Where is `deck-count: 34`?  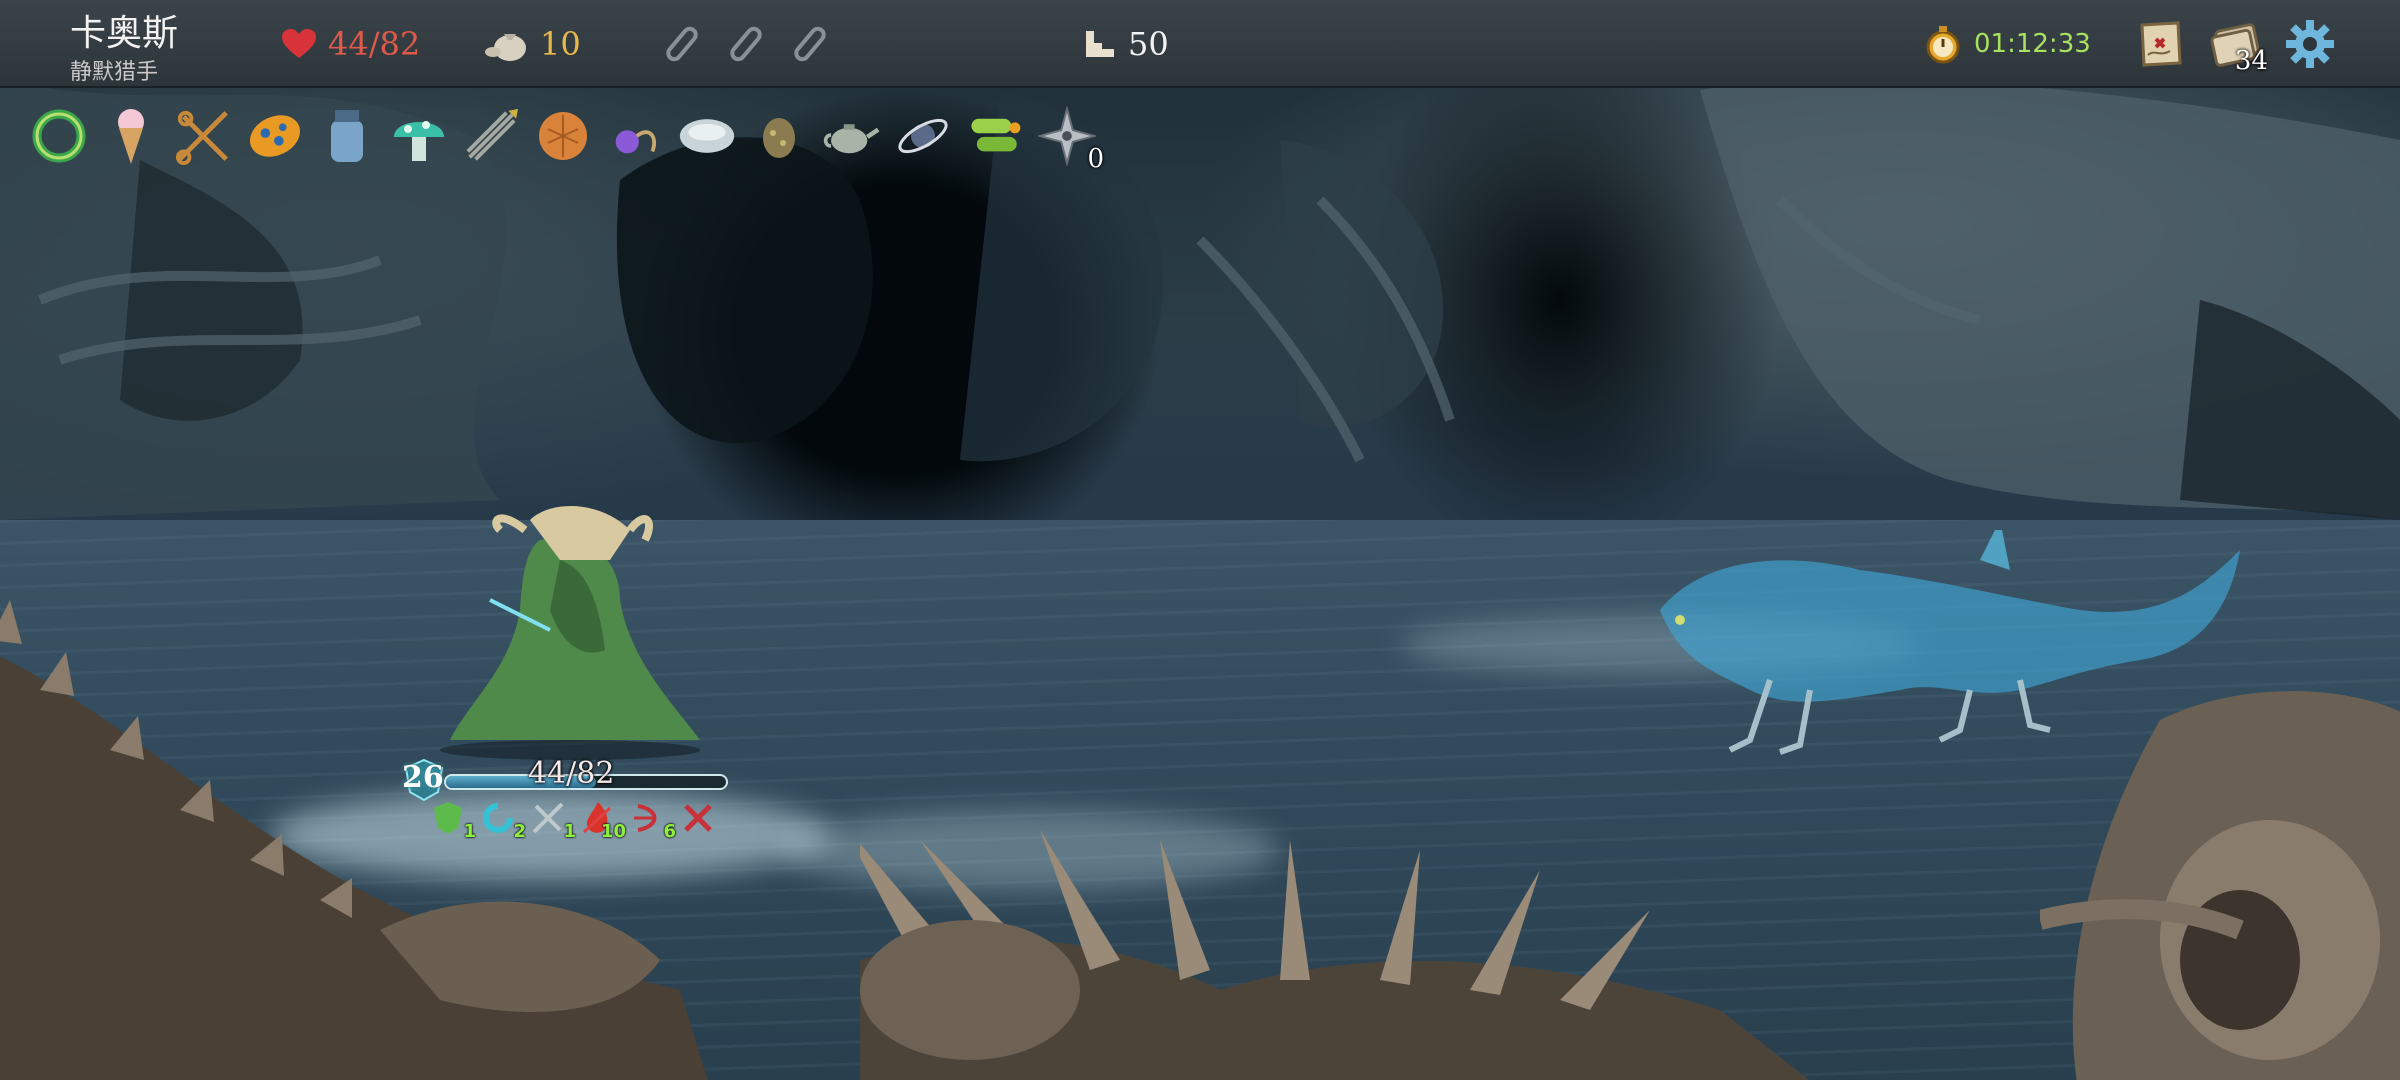
deck-count: 34 is located at coordinates (2251, 61).